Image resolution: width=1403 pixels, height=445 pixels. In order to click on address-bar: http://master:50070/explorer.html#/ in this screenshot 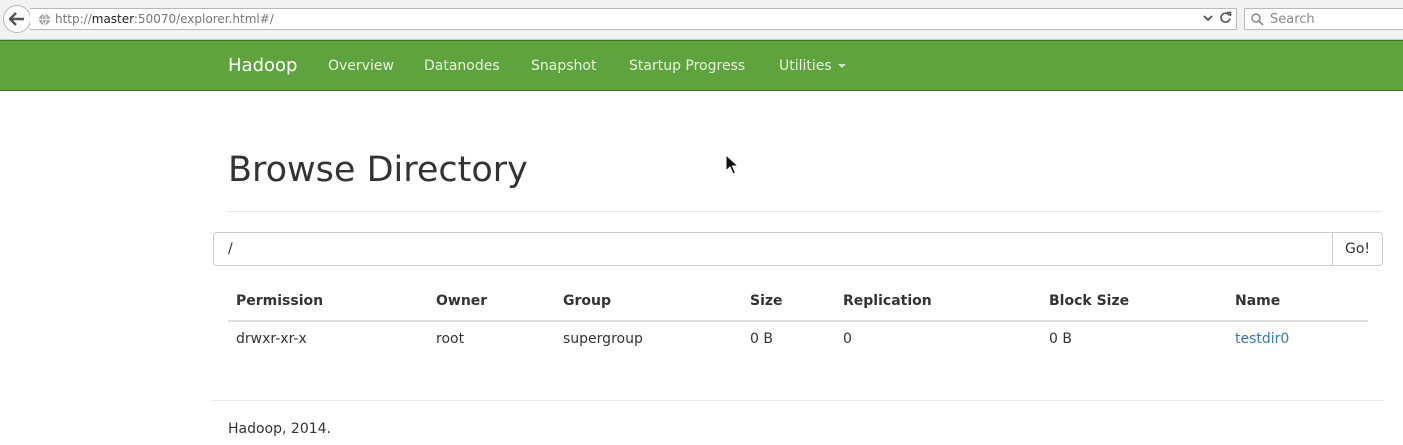, I will do `click(633, 19)`.